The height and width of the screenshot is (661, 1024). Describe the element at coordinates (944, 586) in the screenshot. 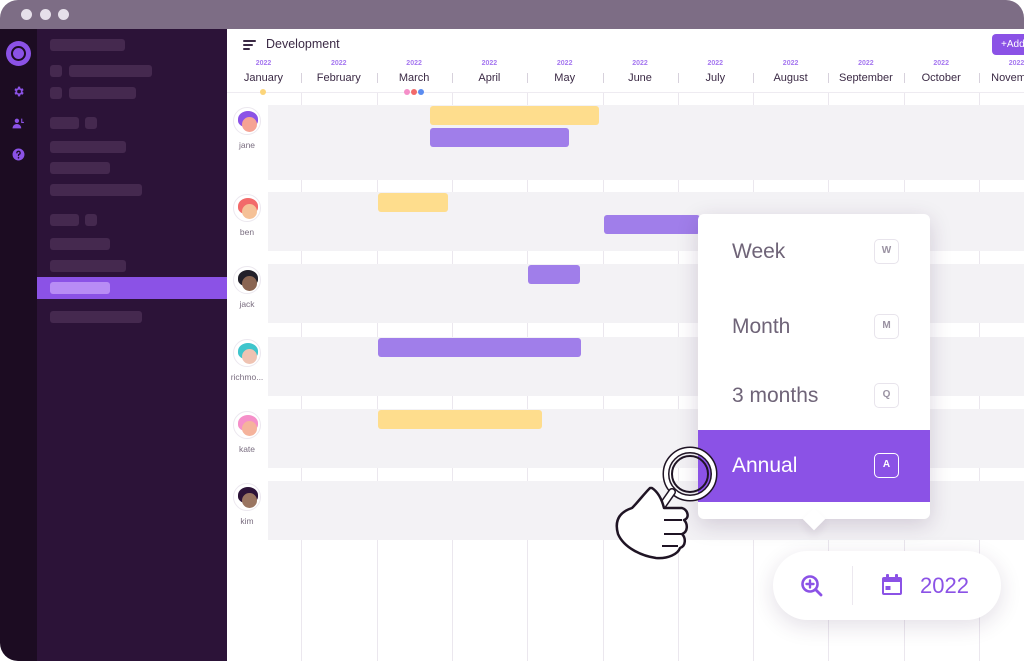

I see `year-selector: 2022` at that location.